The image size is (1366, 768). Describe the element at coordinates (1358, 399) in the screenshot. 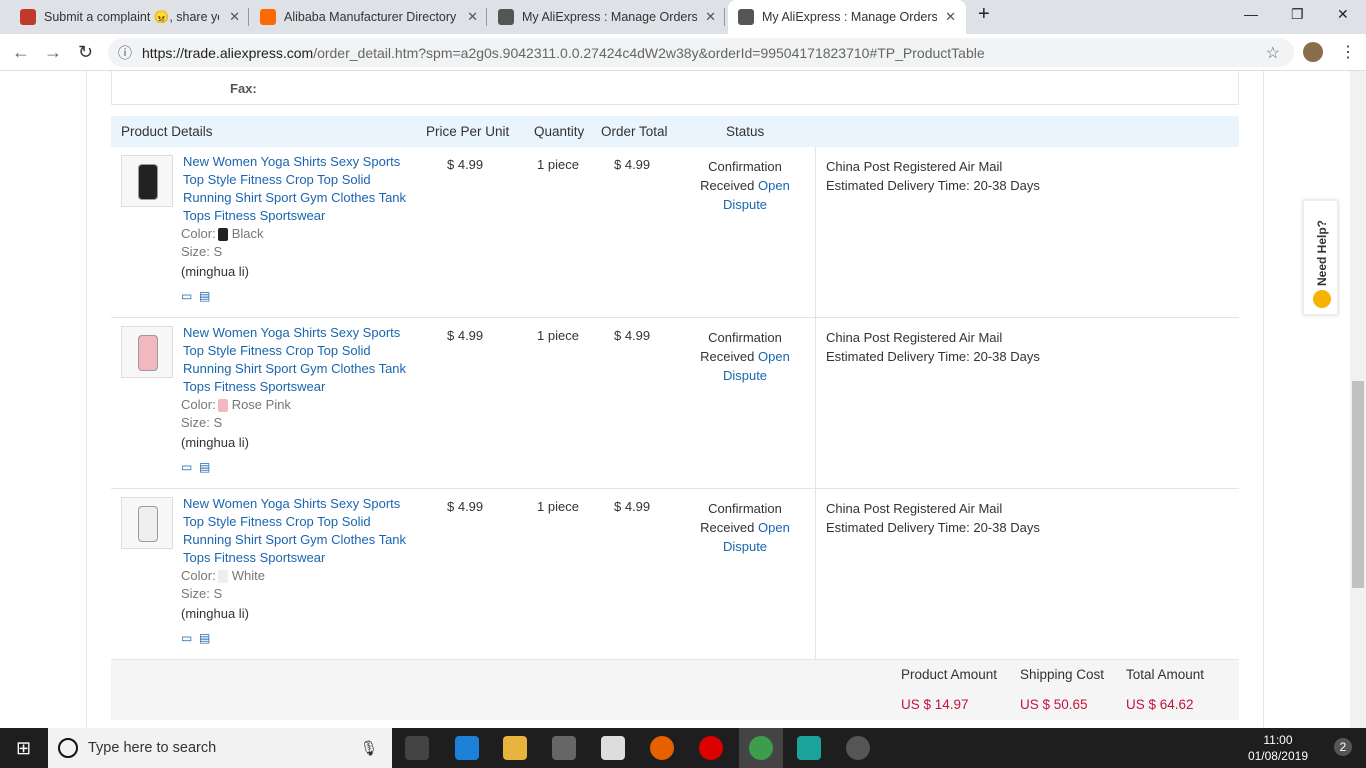

I see `scrollbar` at that location.